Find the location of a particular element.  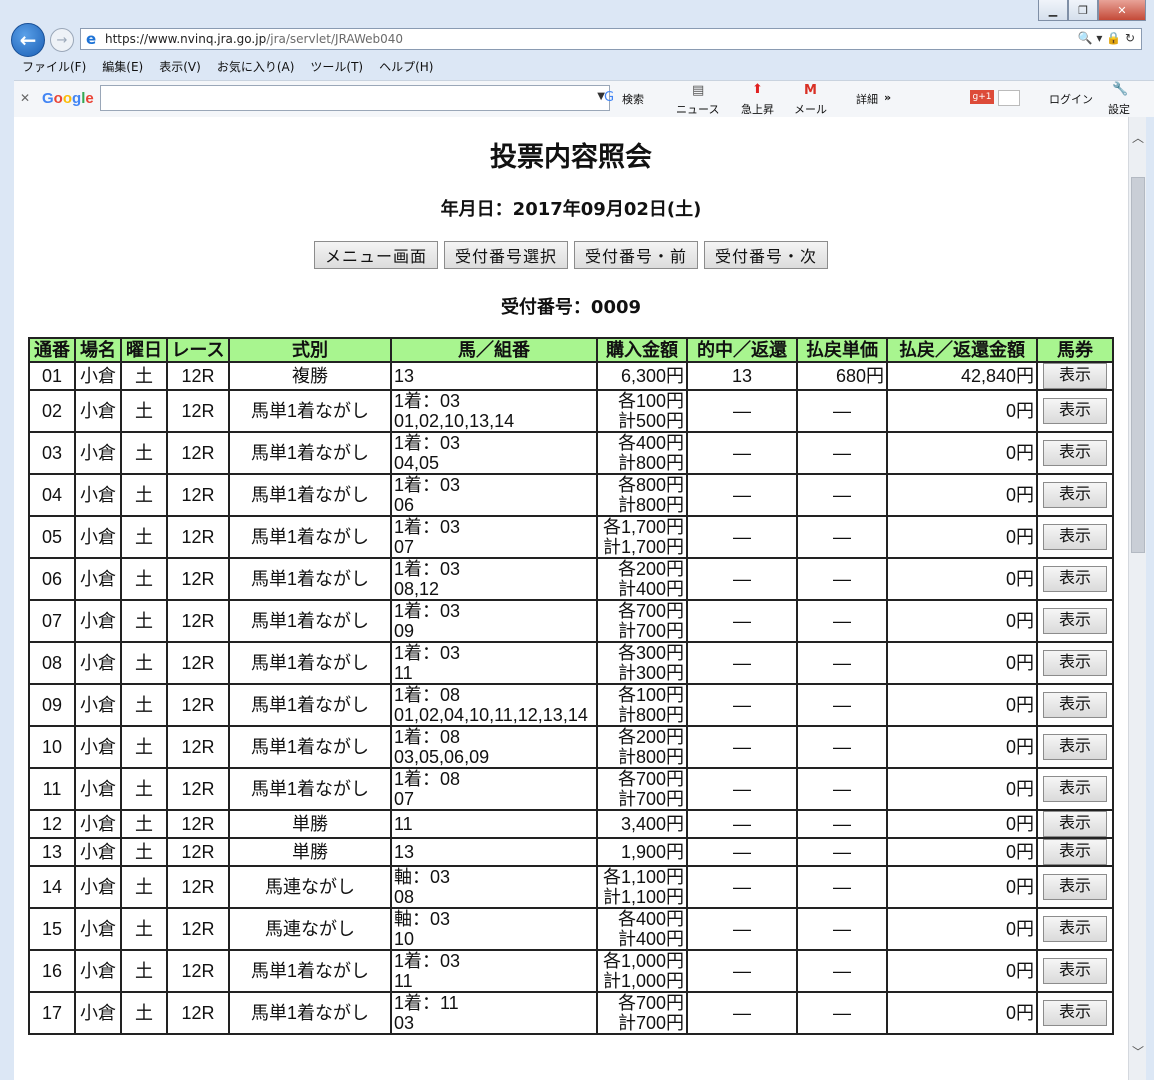

menu-edit: 編集(E) is located at coordinates (122, 68).